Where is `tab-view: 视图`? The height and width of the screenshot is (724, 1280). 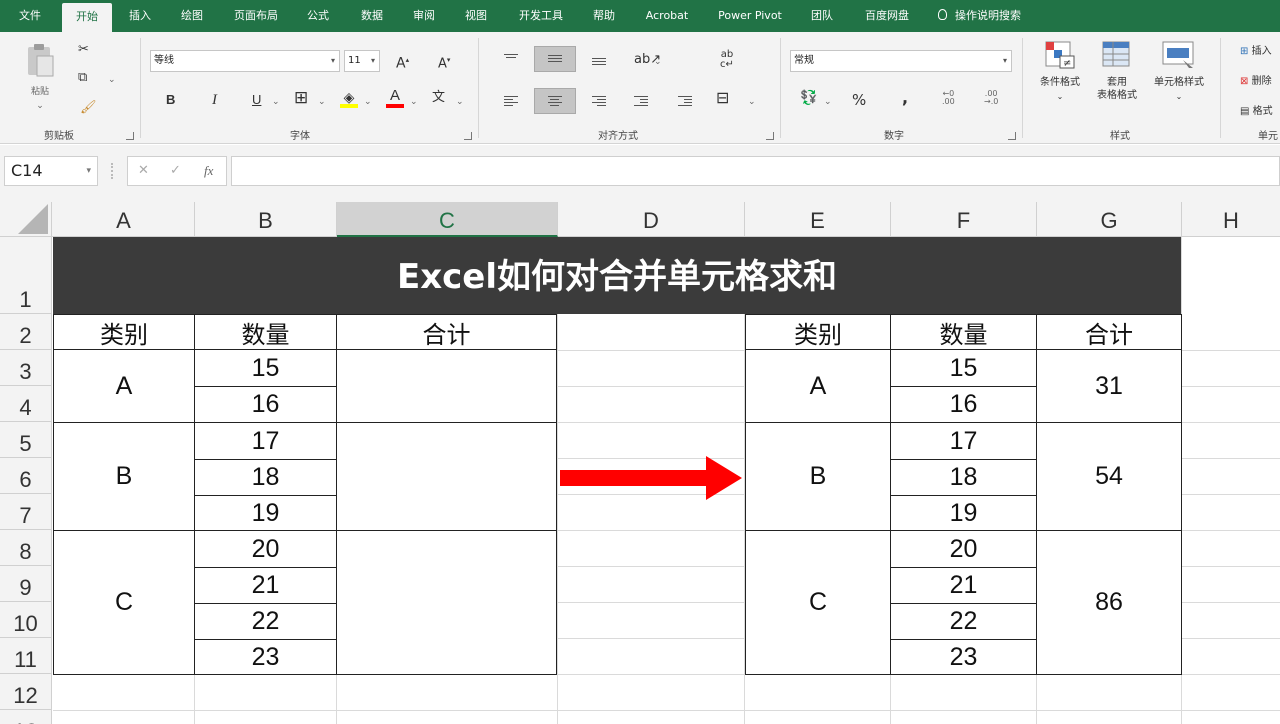 tab-view: 视图 is located at coordinates (476, 16).